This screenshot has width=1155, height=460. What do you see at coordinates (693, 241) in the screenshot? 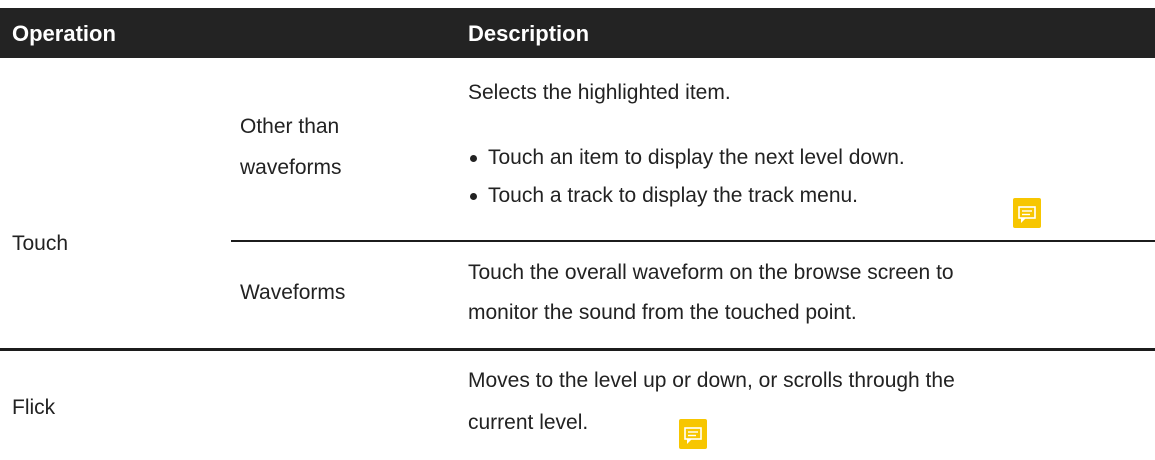
I see `sub-row-divider` at bounding box center [693, 241].